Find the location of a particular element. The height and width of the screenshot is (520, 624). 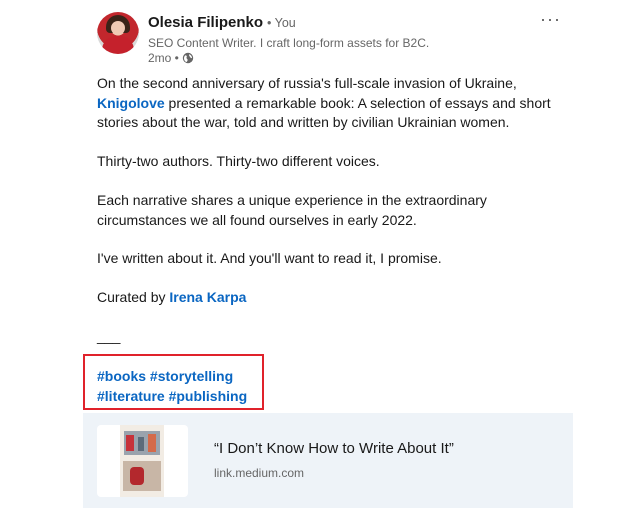

author-avatar is located at coordinates (118, 33).